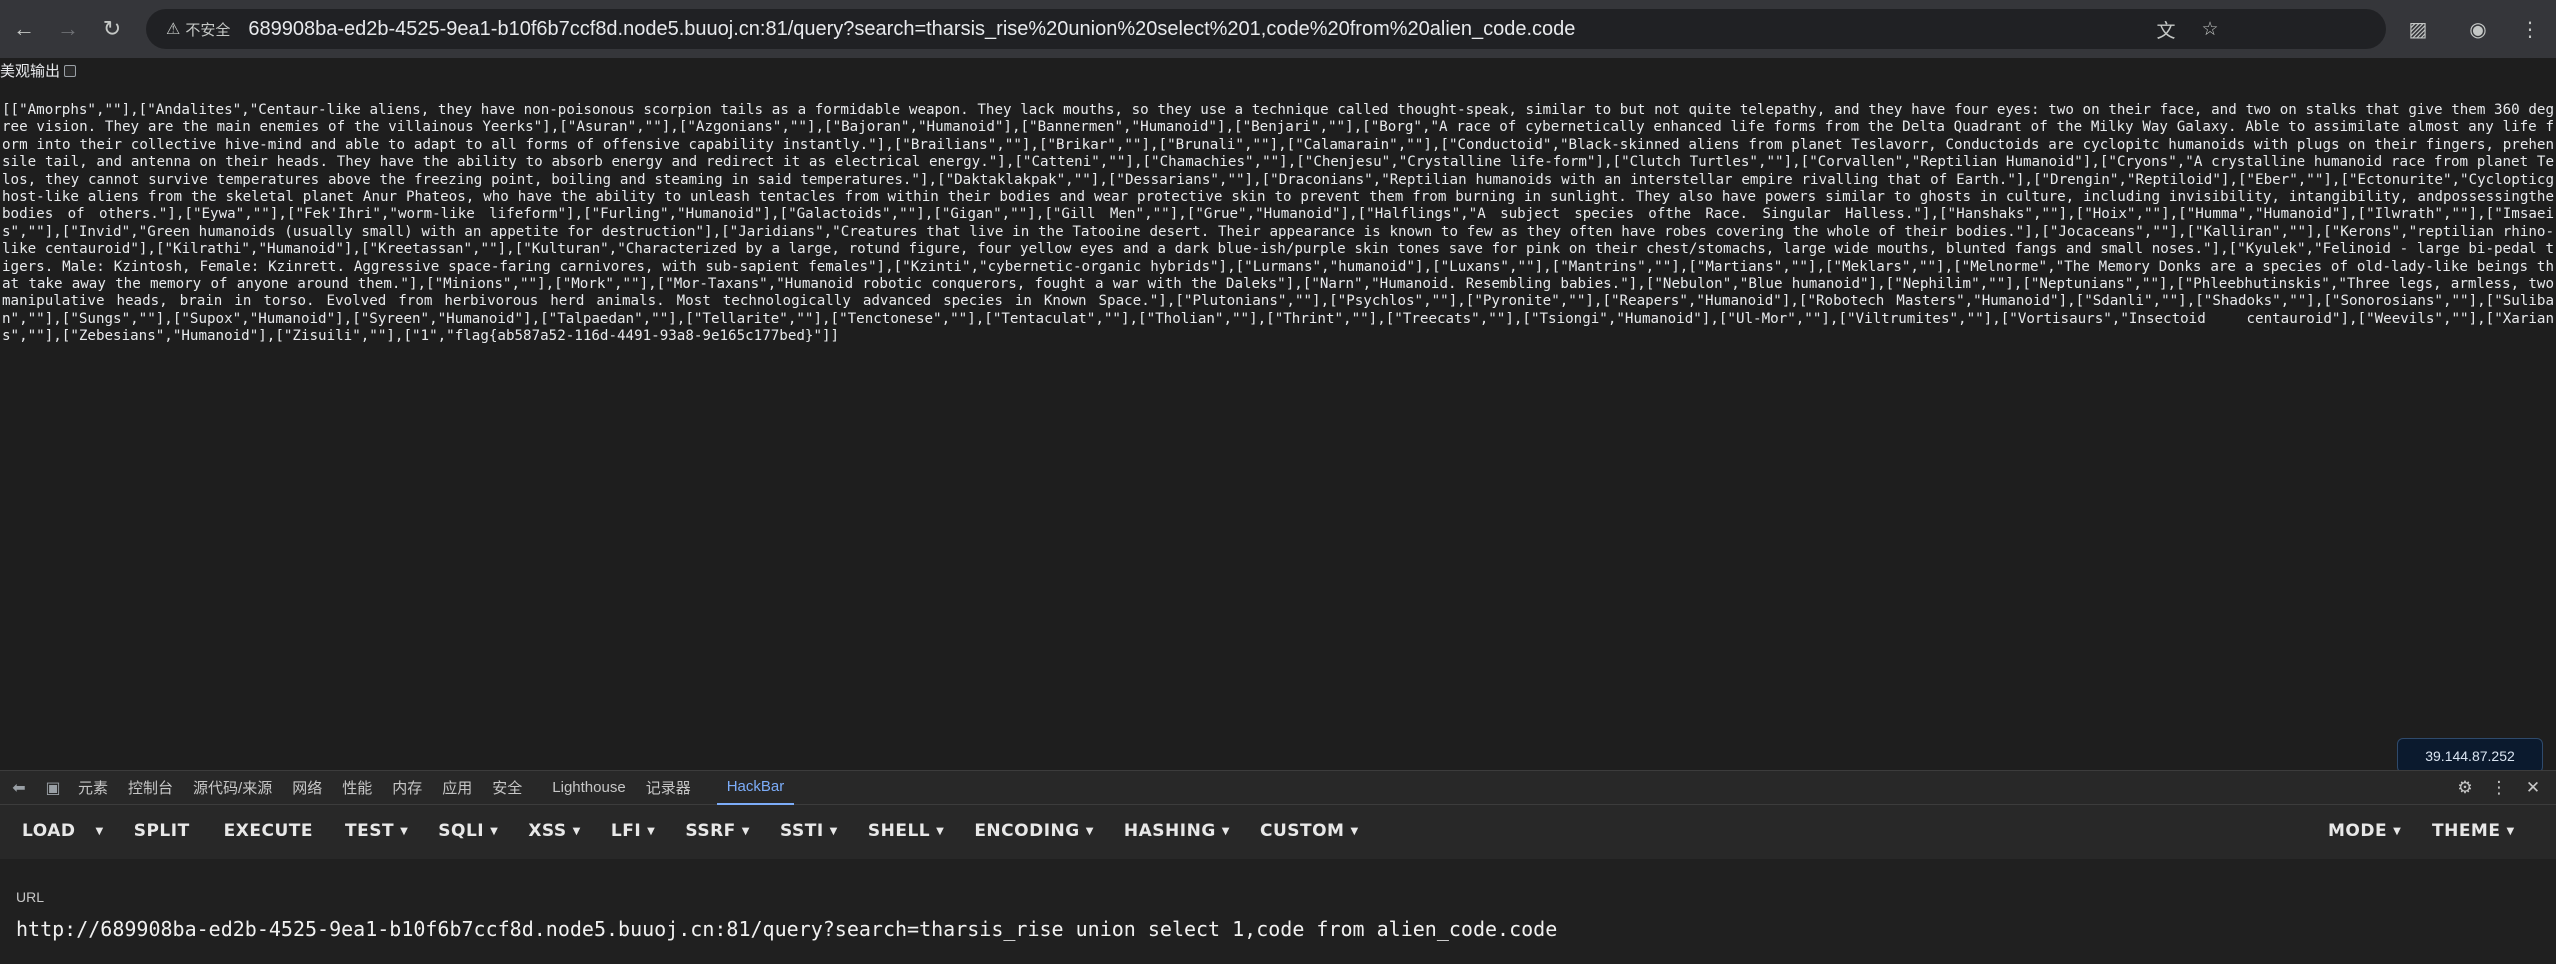  I want to click on hackbar-mode: MODE ▼, so click(2353, 831).